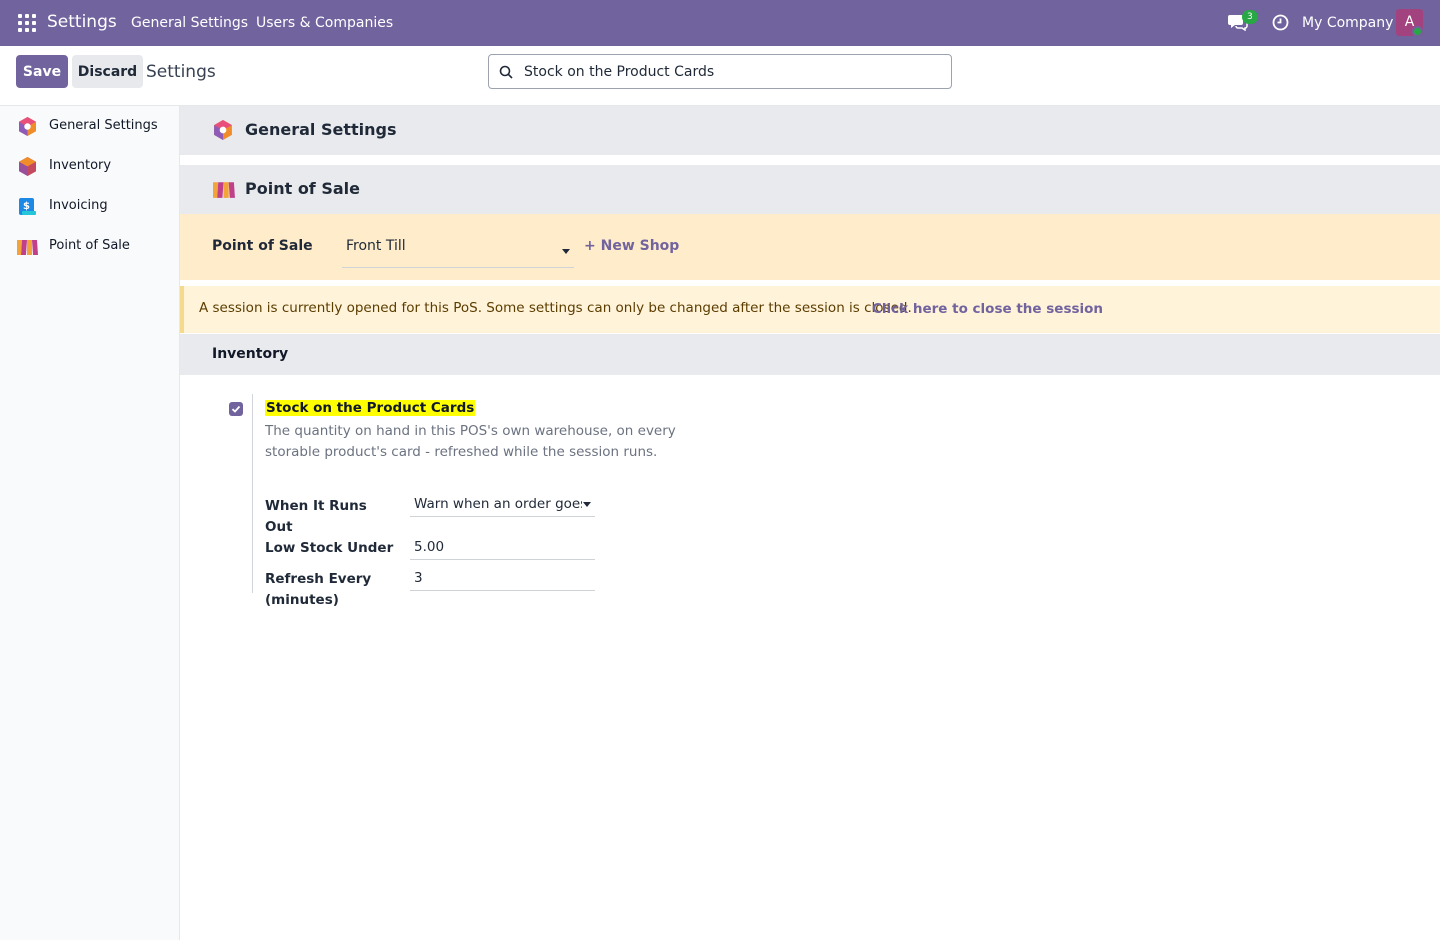 This screenshot has height=940, width=1440. I want to click on sidebar-item-label: Point of Sale, so click(89, 245).